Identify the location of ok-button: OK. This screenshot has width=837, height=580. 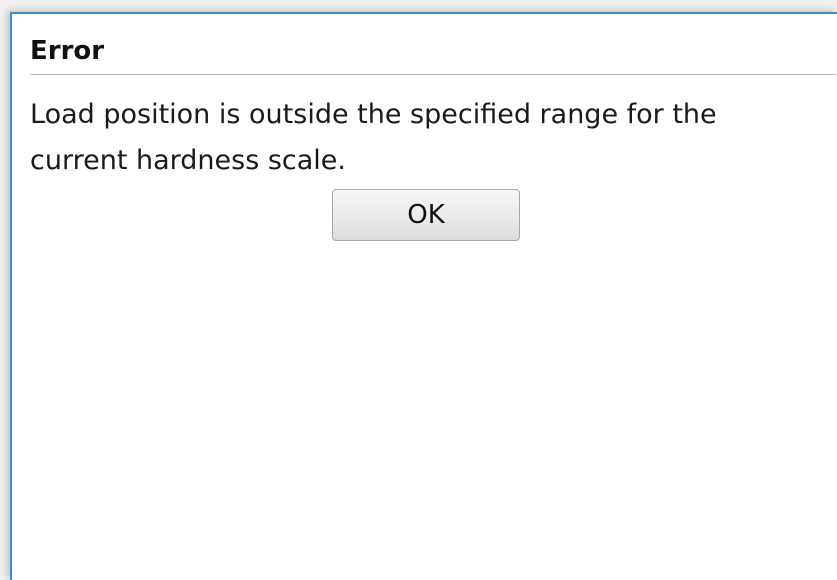
(426, 215).